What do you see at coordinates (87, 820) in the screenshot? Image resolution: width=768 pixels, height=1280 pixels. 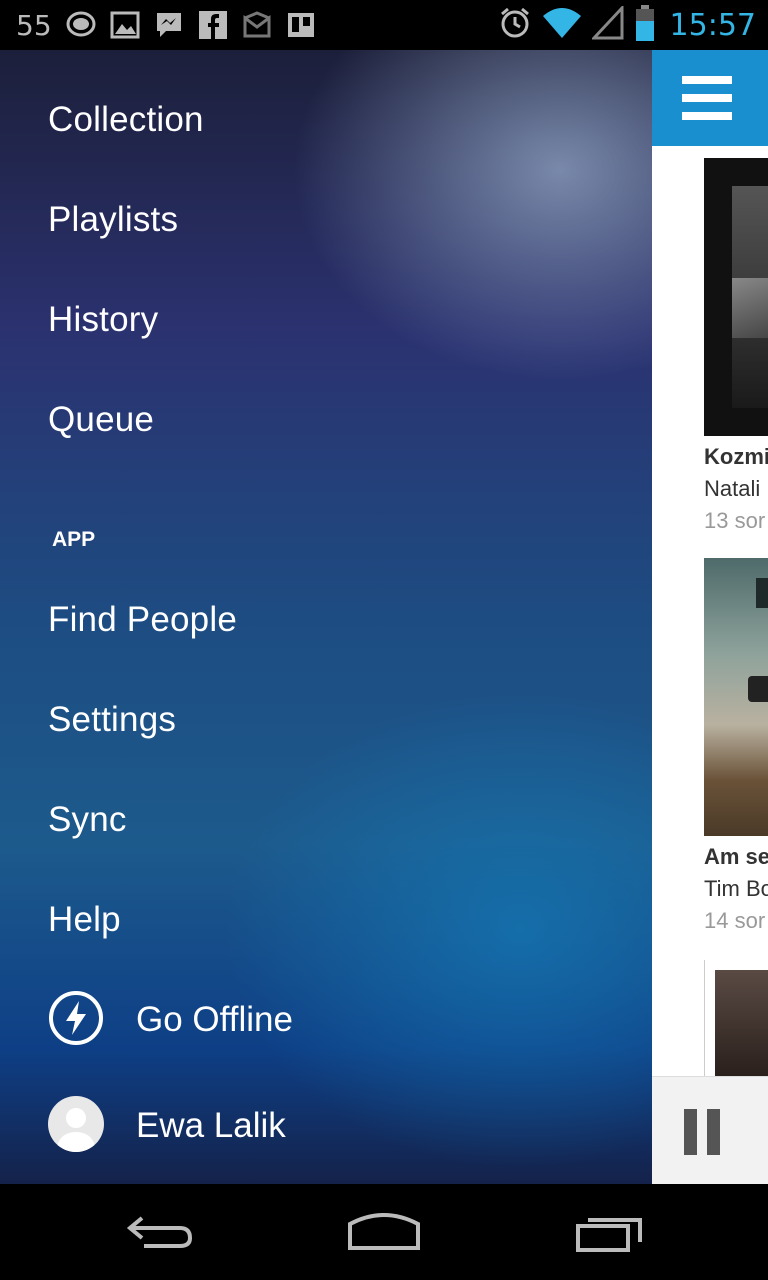 I see `drawer-item-sync: Sync` at bounding box center [87, 820].